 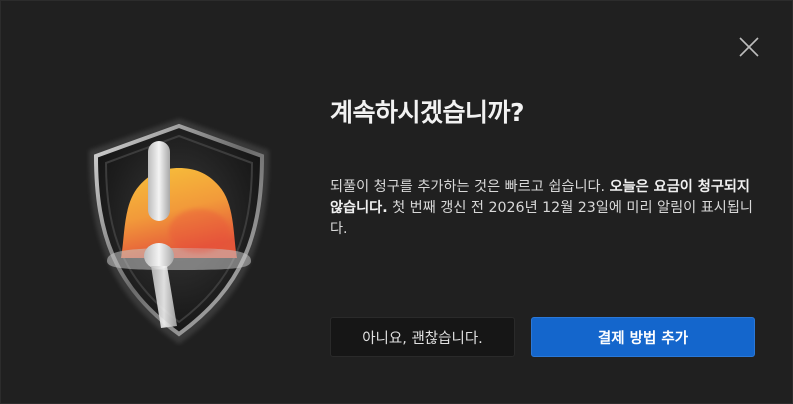 What do you see at coordinates (541, 218) in the screenshot?
I see `message-part-2: 첫 번째 갱신 전 2026년 12월 23일에 미리 알림이 표시됩니다.` at bounding box center [541, 218].